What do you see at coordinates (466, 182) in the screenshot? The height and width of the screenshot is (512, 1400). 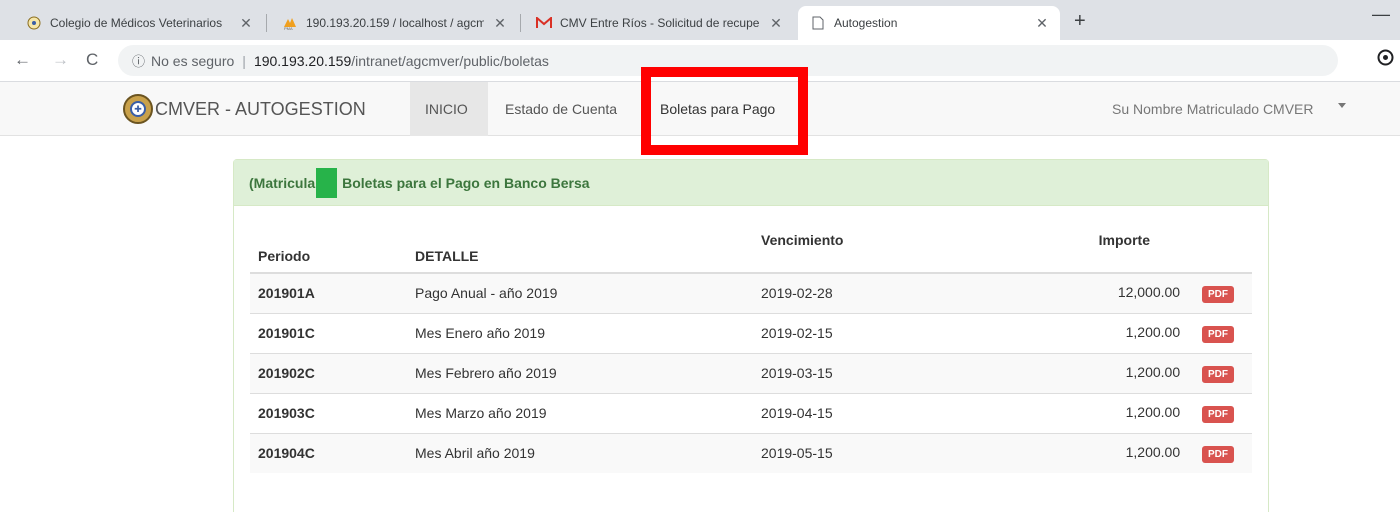 I see `panel-title: Boletas para el Pago en Banco Bersa` at bounding box center [466, 182].